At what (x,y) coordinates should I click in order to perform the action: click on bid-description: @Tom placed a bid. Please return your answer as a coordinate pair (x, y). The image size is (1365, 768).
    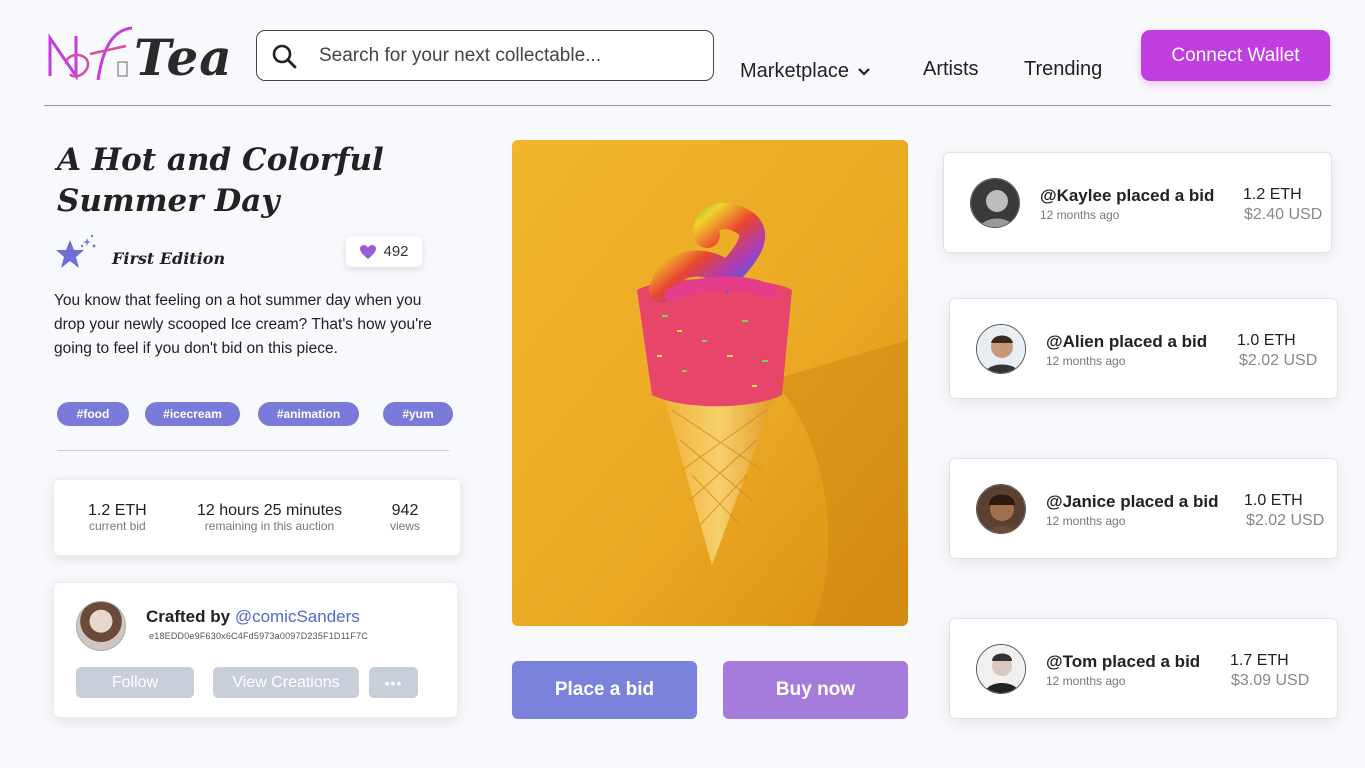
    Looking at the image, I should click on (1123, 661).